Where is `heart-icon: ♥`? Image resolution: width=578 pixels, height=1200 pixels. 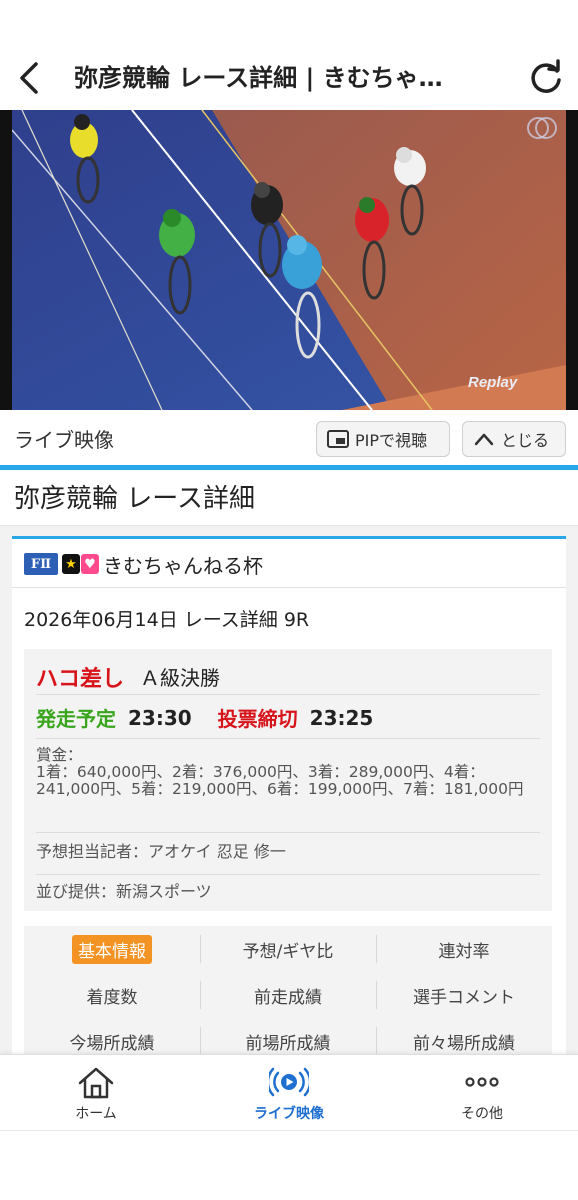 heart-icon: ♥ is located at coordinates (90, 564).